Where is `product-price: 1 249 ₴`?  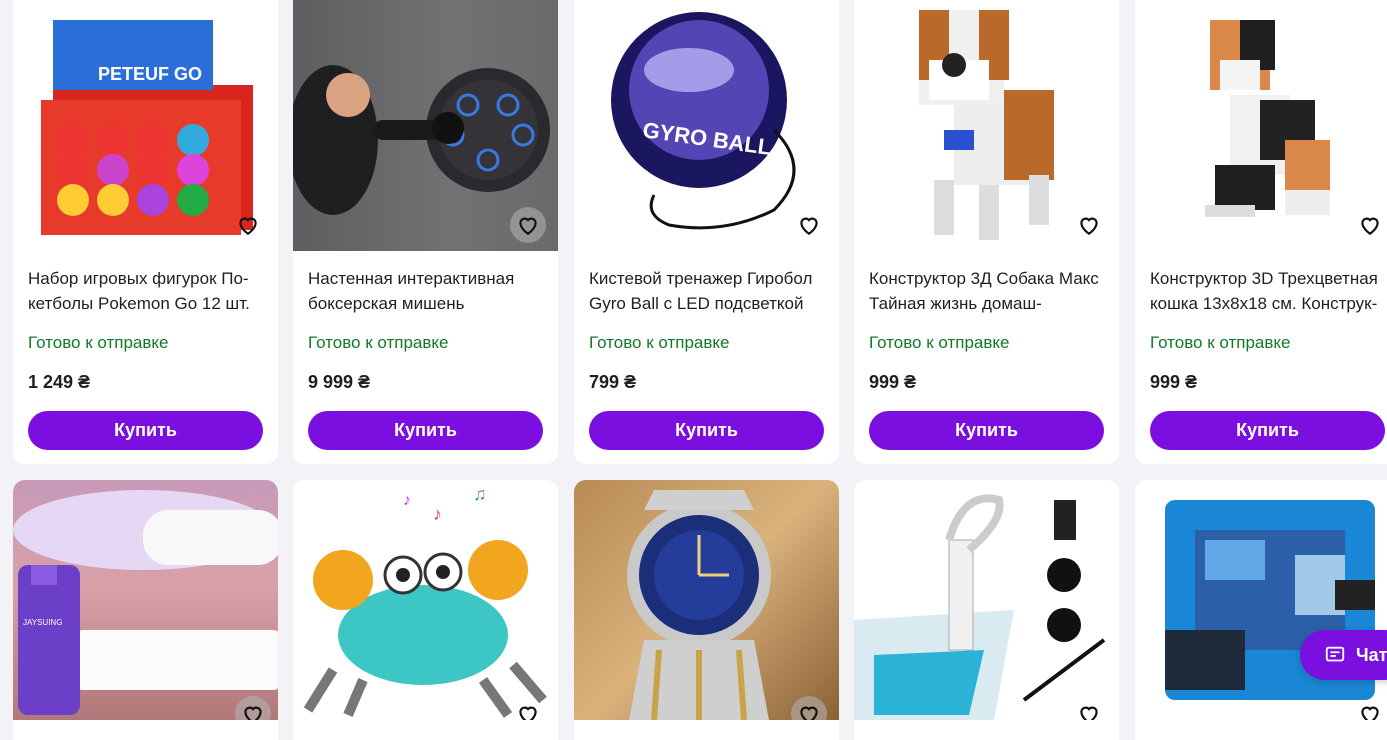
product-price: 1 249 ₴ is located at coordinates (59, 382).